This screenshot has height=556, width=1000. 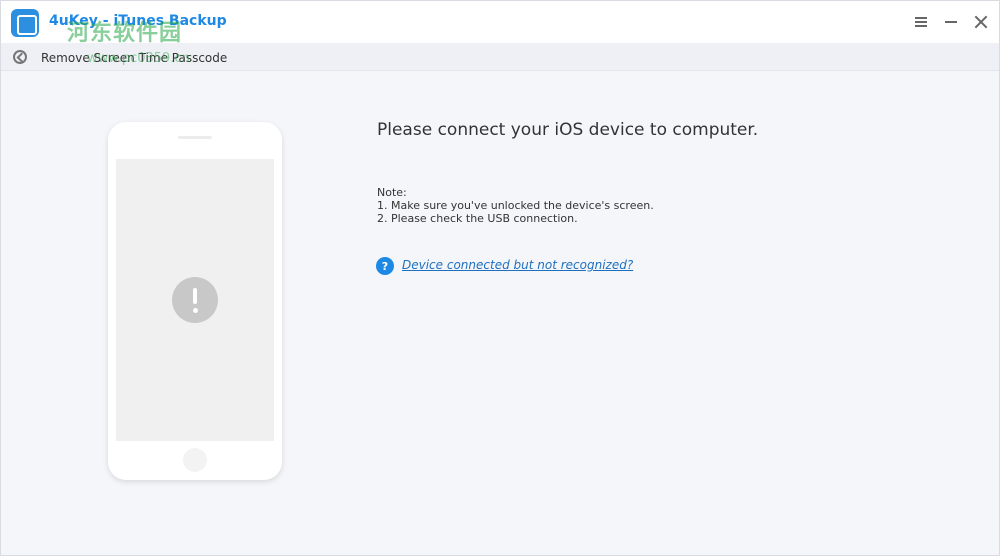 I want to click on exclamation-icon, so click(x=195, y=300).